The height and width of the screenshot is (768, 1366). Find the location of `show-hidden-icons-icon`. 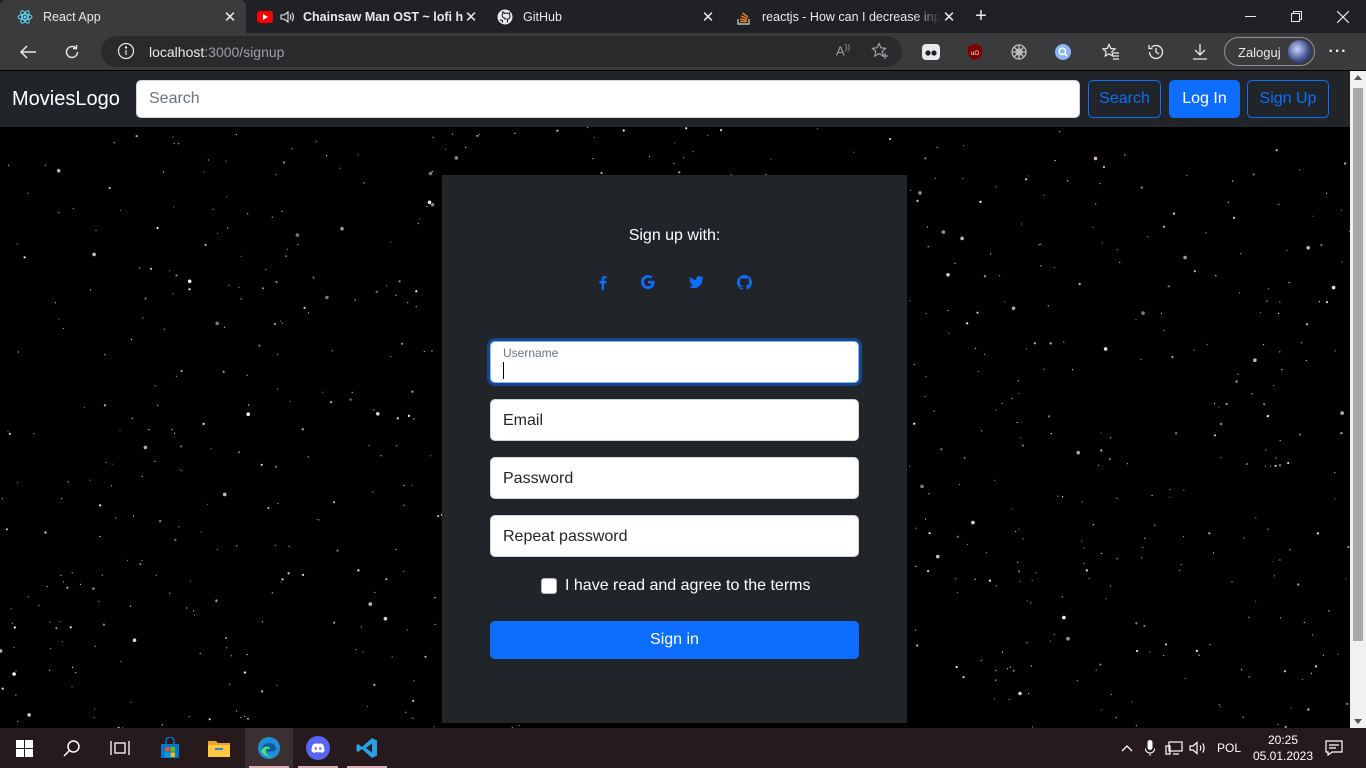

show-hidden-icons-icon is located at coordinates (1127, 748).